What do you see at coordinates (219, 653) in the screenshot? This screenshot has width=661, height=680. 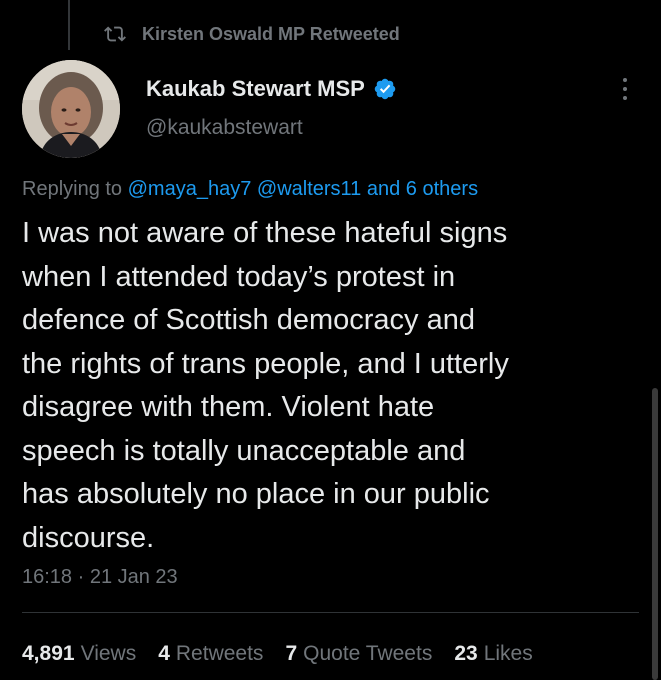 I see `retweets-label: Retweets` at bounding box center [219, 653].